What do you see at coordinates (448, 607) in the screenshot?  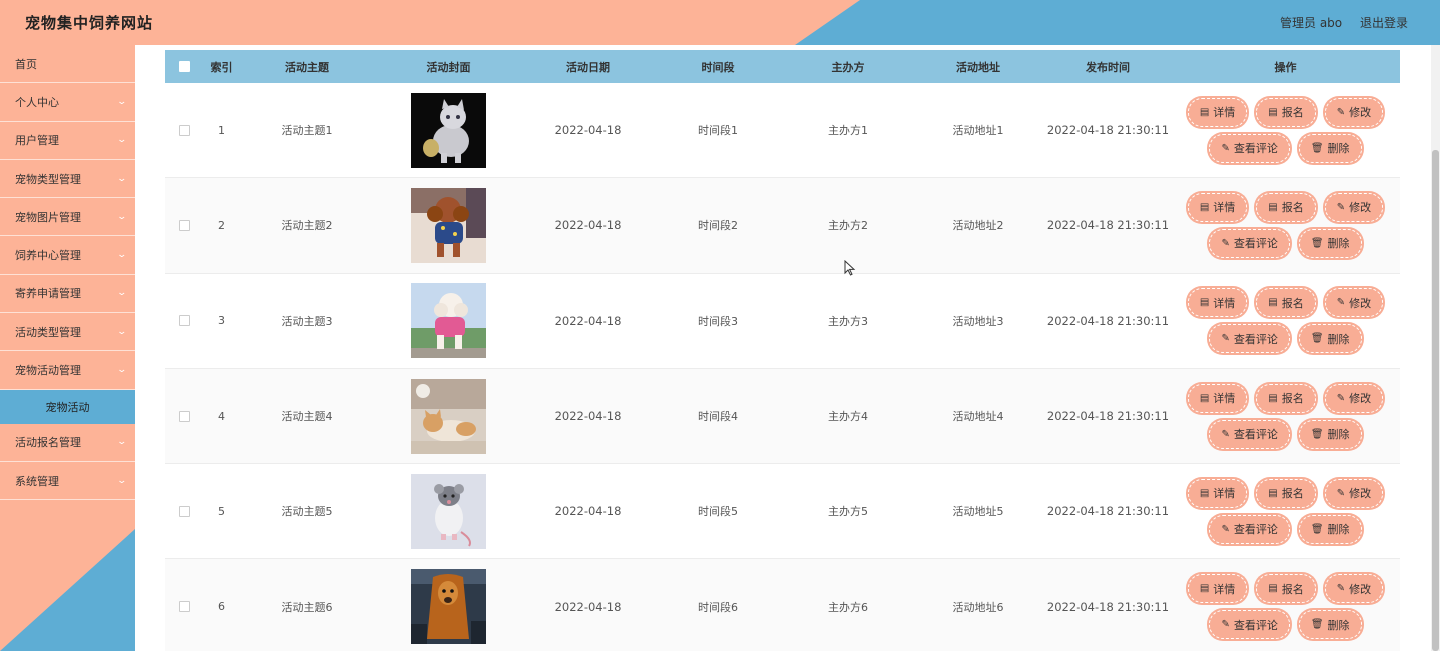 I see `orange-long-hair-dog-photo` at bounding box center [448, 607].